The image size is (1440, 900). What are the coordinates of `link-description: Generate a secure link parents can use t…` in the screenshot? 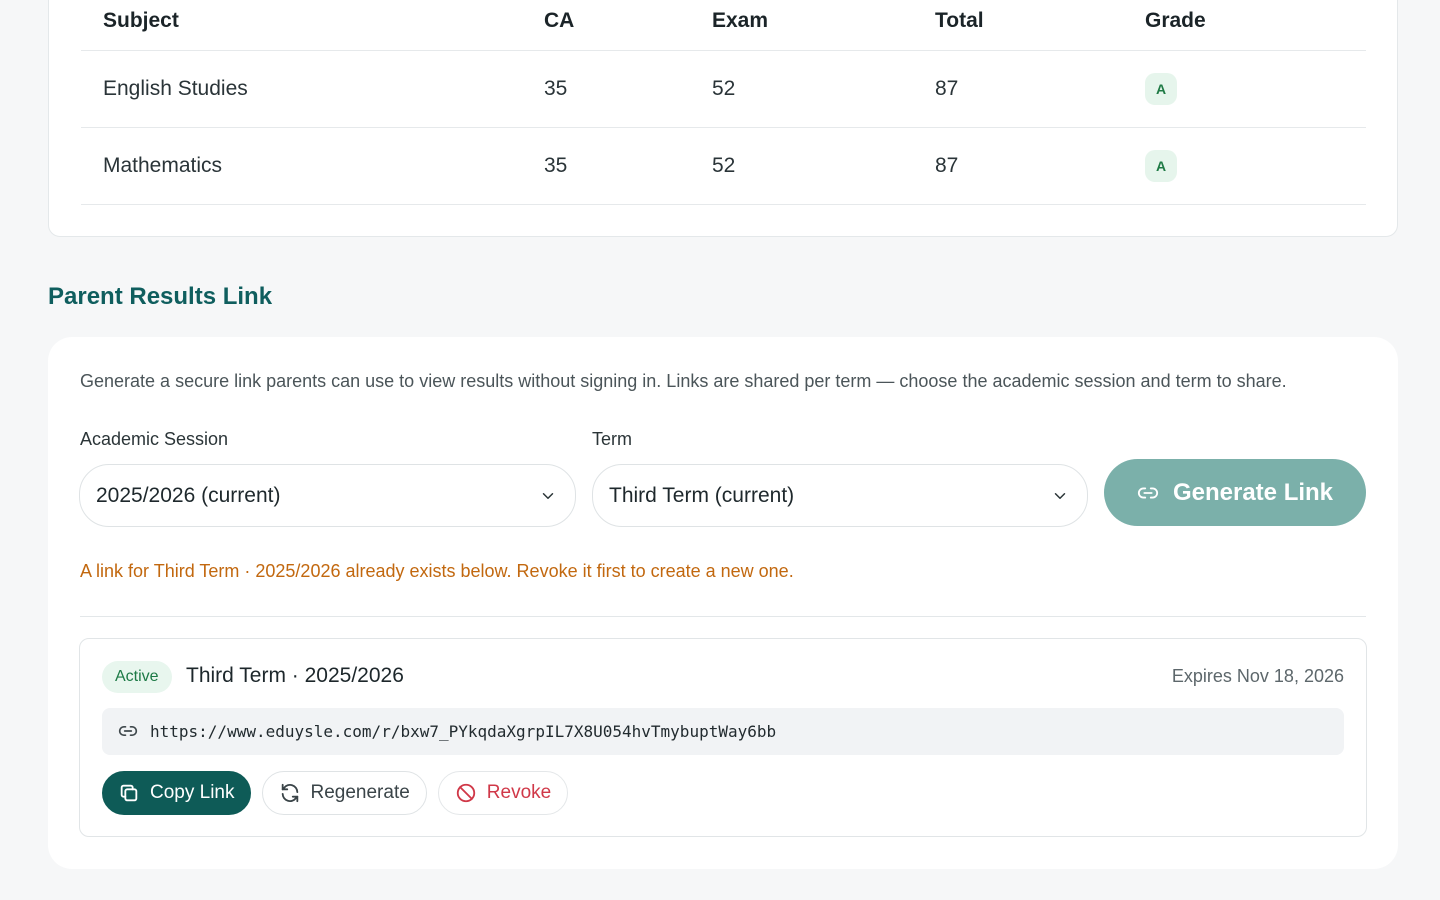 It's located at (683, 381).